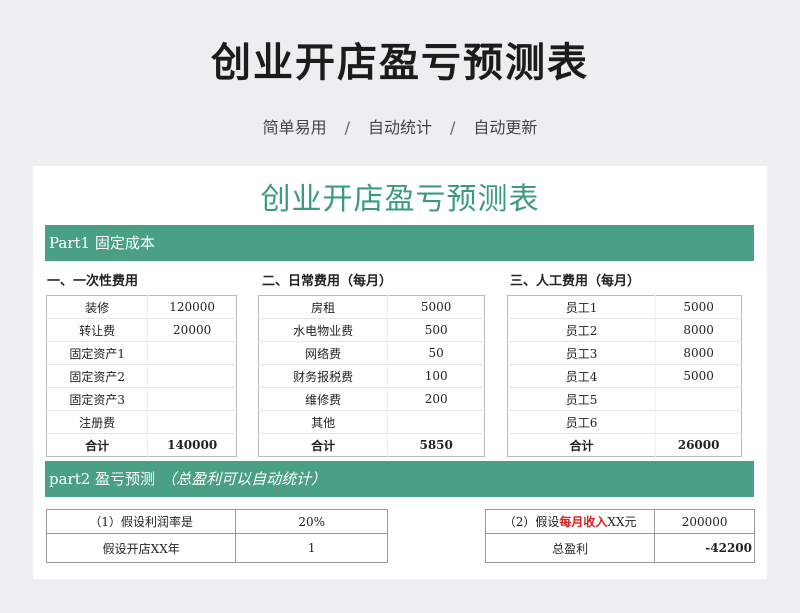 This screenshot has height=613, width=800. I want to click on cost-item-name: 其他, so click(323, 422).